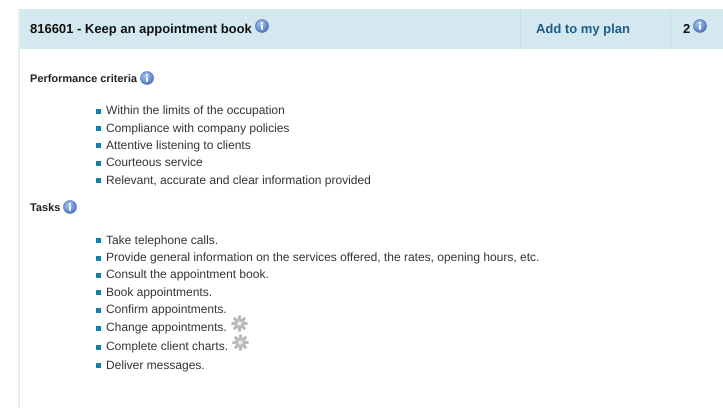  What do you see at coordinates (178, 145) in the screenshot?
I see `list-item-text: Attentive listening to clients` at bounding box center [178, 145].